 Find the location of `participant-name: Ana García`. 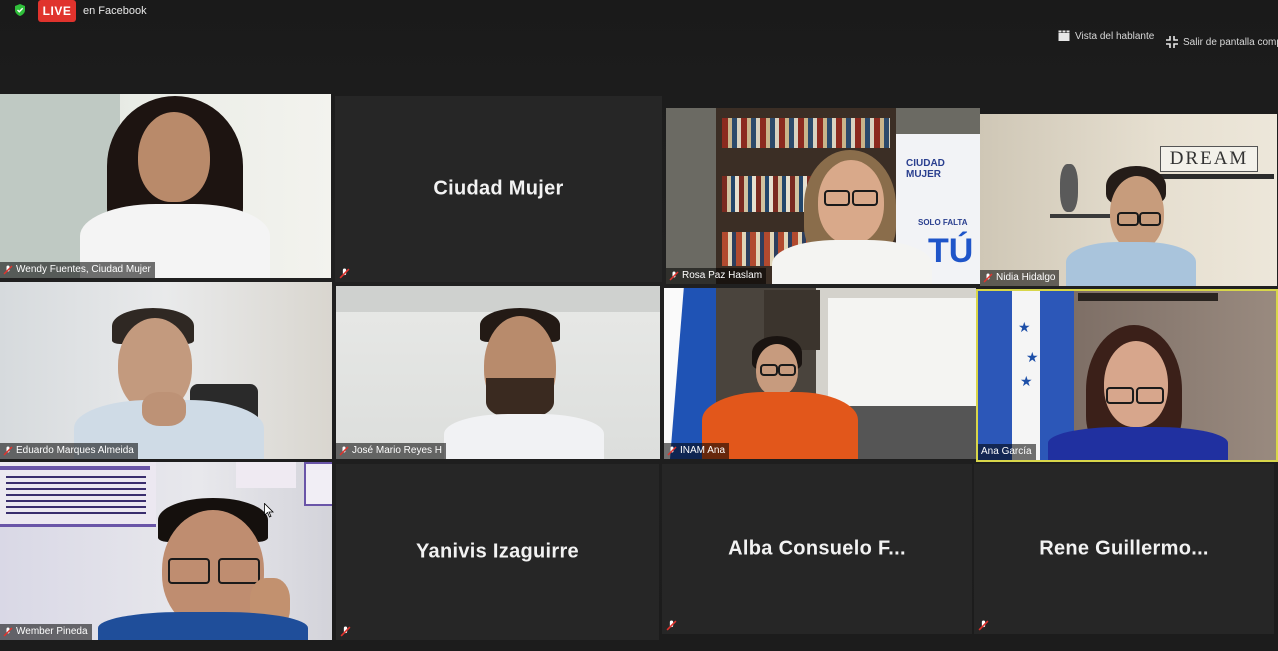

participant-name: Ana García is located at coordinates (1006, 451).